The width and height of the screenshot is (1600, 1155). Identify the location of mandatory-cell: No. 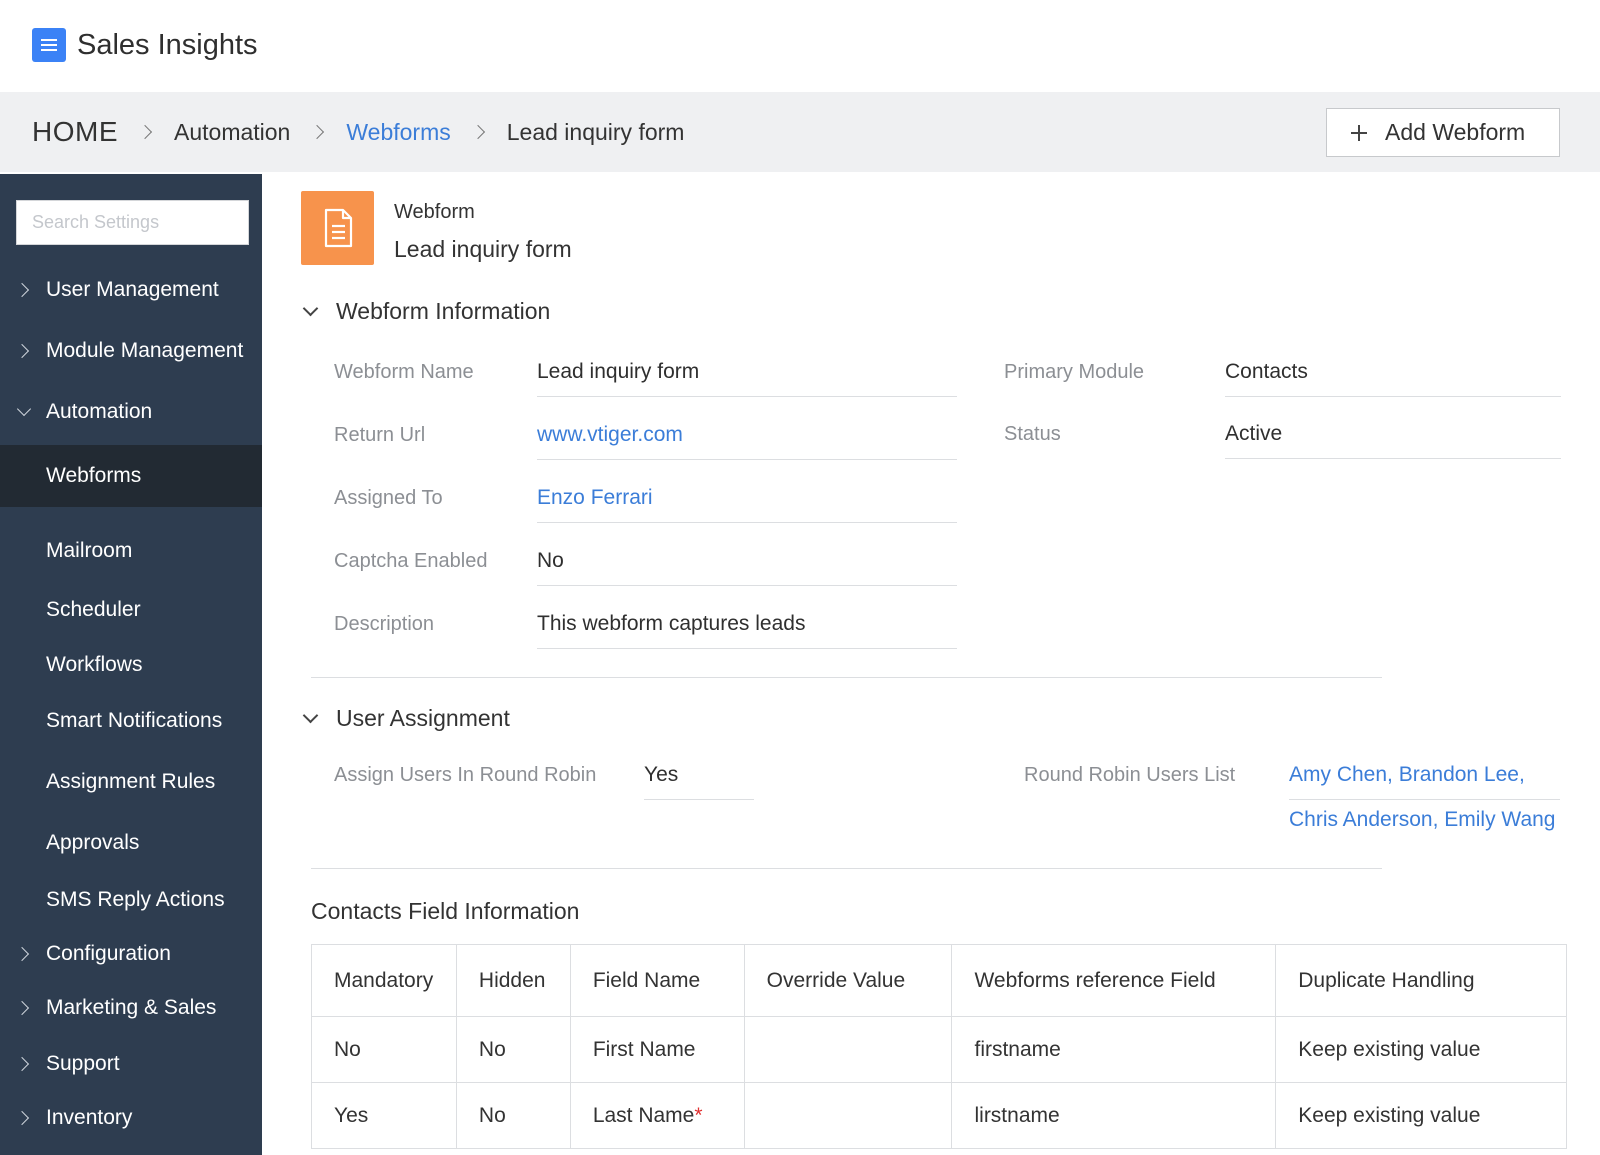
(384, 1049).